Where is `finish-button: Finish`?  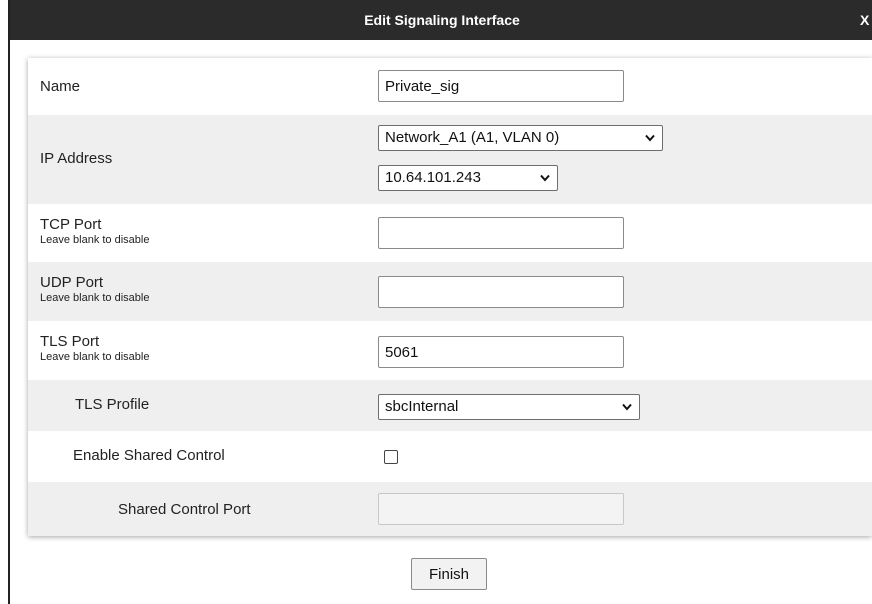 finish-button: Finish is located at coordinates (449, 574).